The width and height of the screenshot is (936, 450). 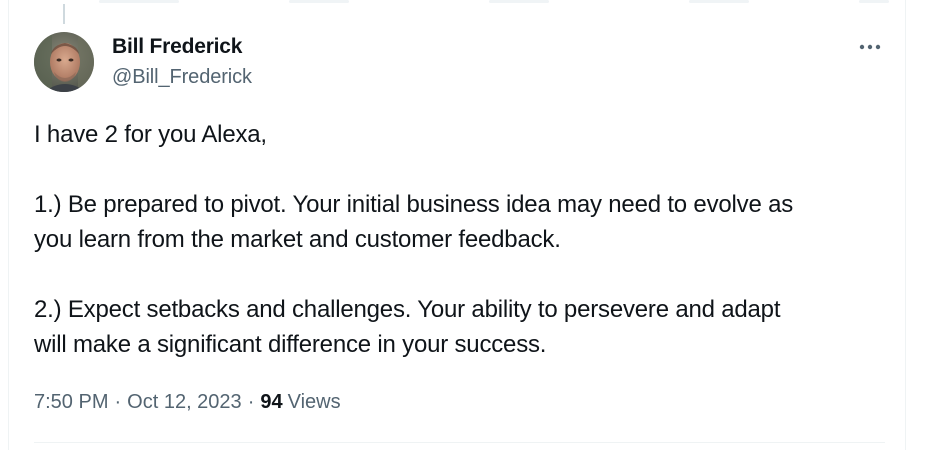 I want to click on more-horizontal-icon, so click(x=870, y=47).